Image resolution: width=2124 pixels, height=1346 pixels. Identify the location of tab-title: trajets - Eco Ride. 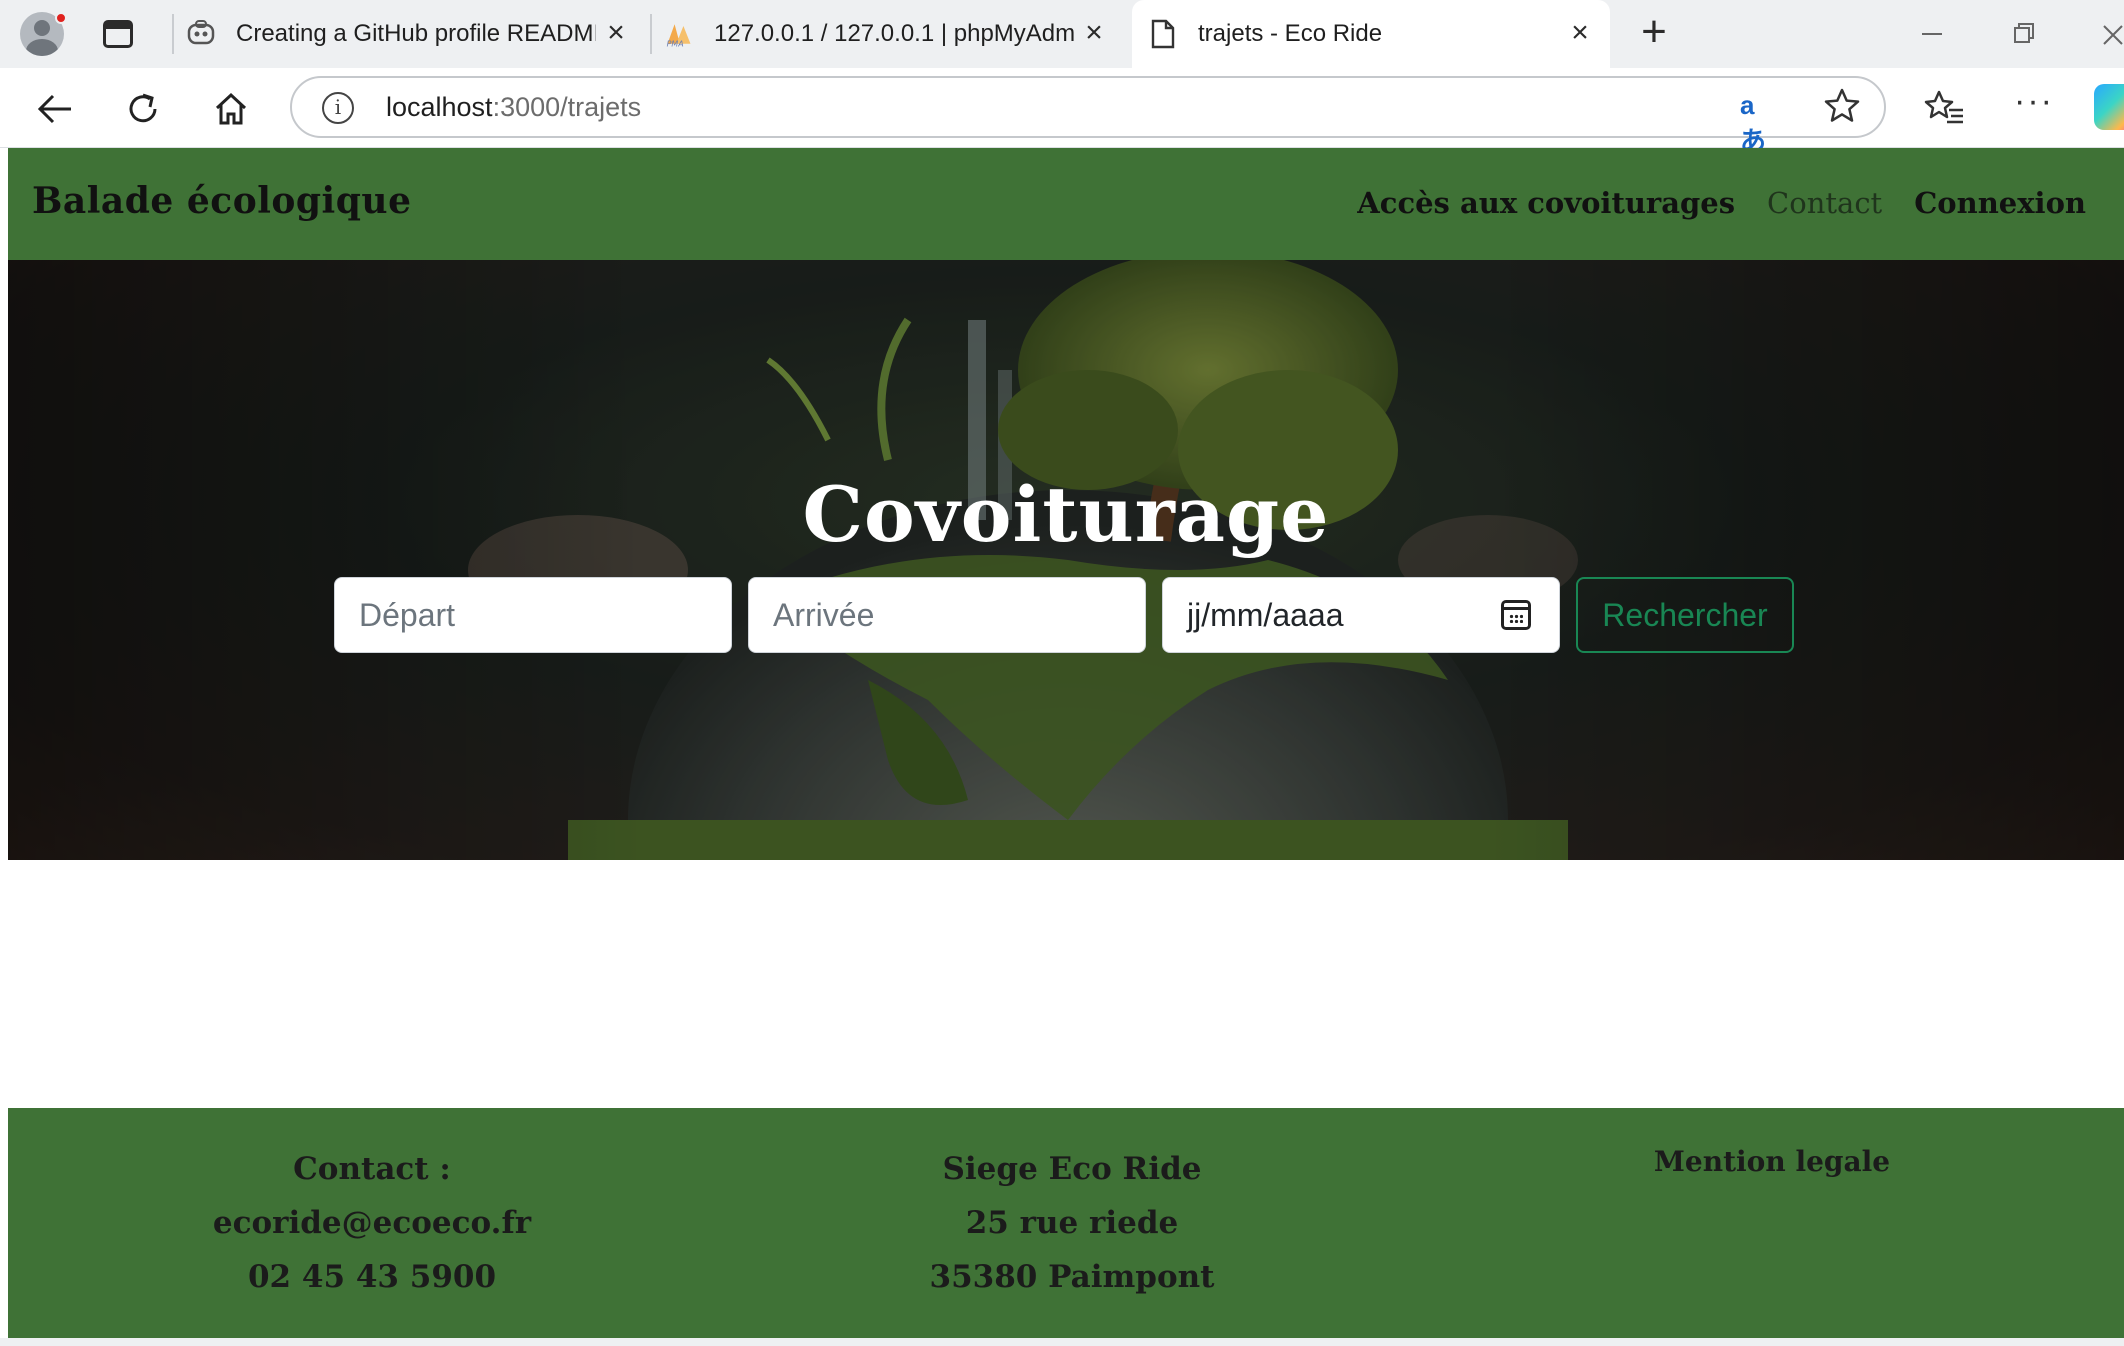
(1290, 33).